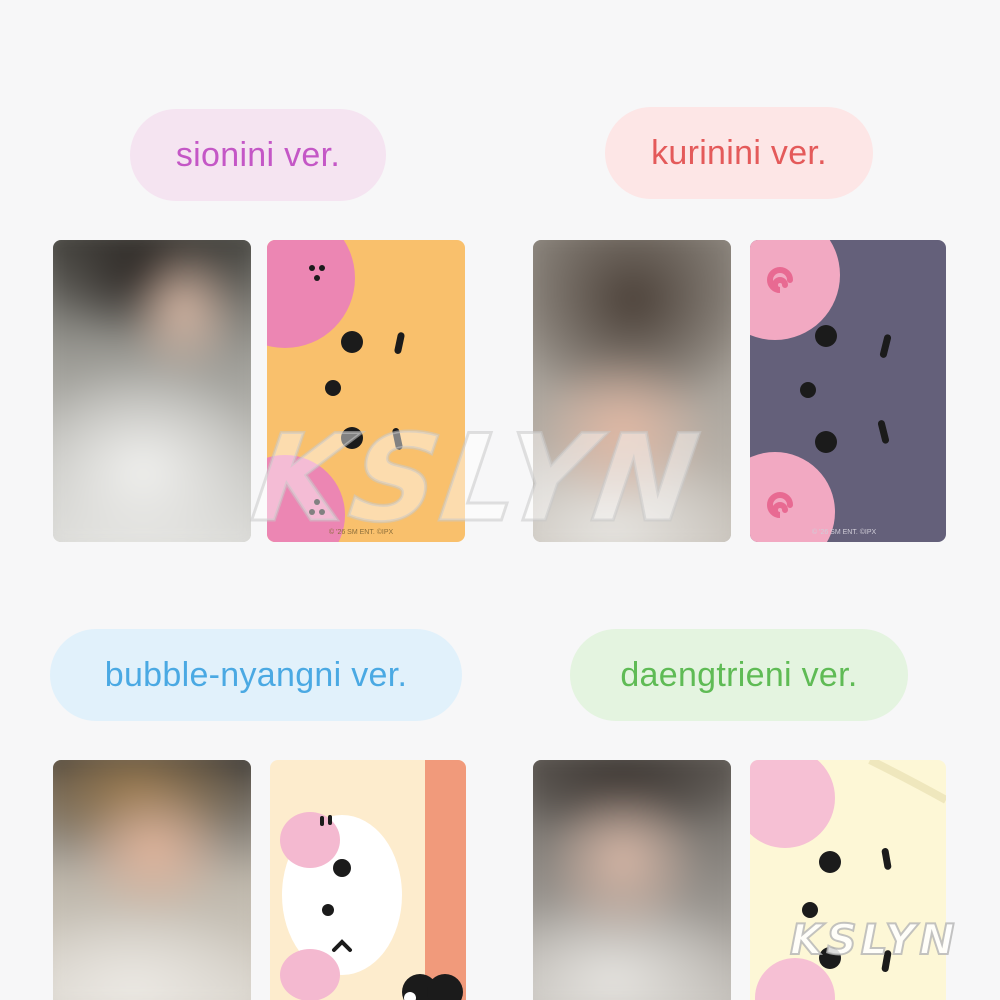 The image size is (1000, 1000). What do you see at coordinates (844, 532) in the screenshot?
I see `copyright-text: © '26 SM ENT. ©IPX` at bounding box center [844, 532].